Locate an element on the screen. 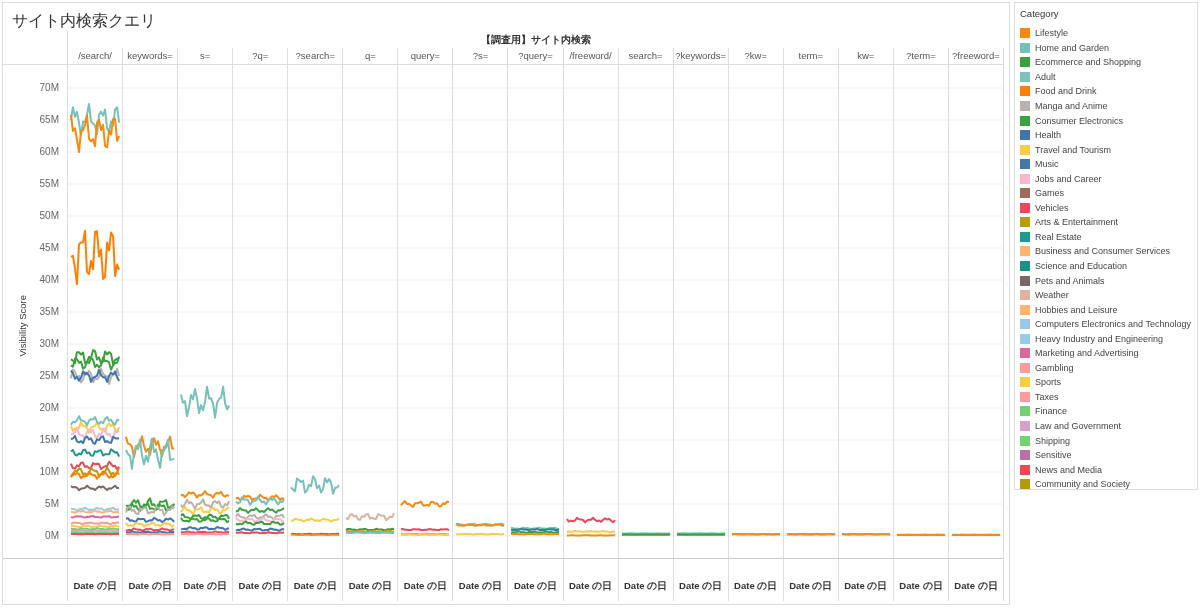  column-header: search= is located at coordinates (646, 56).